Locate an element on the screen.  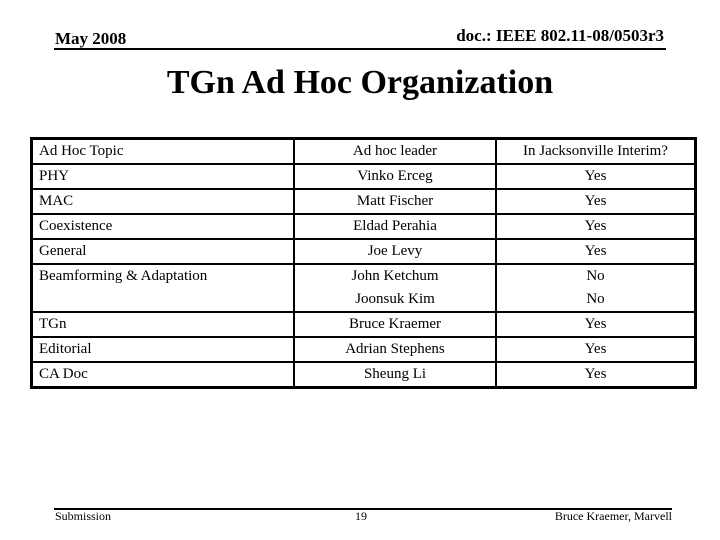
footer-submission-label: Submission is located at coordinates (83, 516).